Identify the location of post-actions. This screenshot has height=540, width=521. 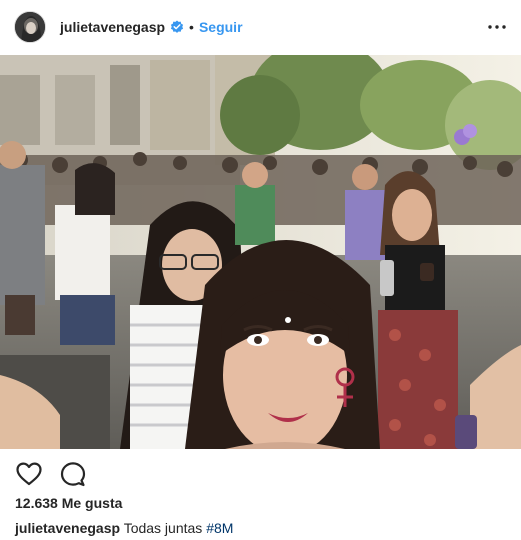
(260, 474).